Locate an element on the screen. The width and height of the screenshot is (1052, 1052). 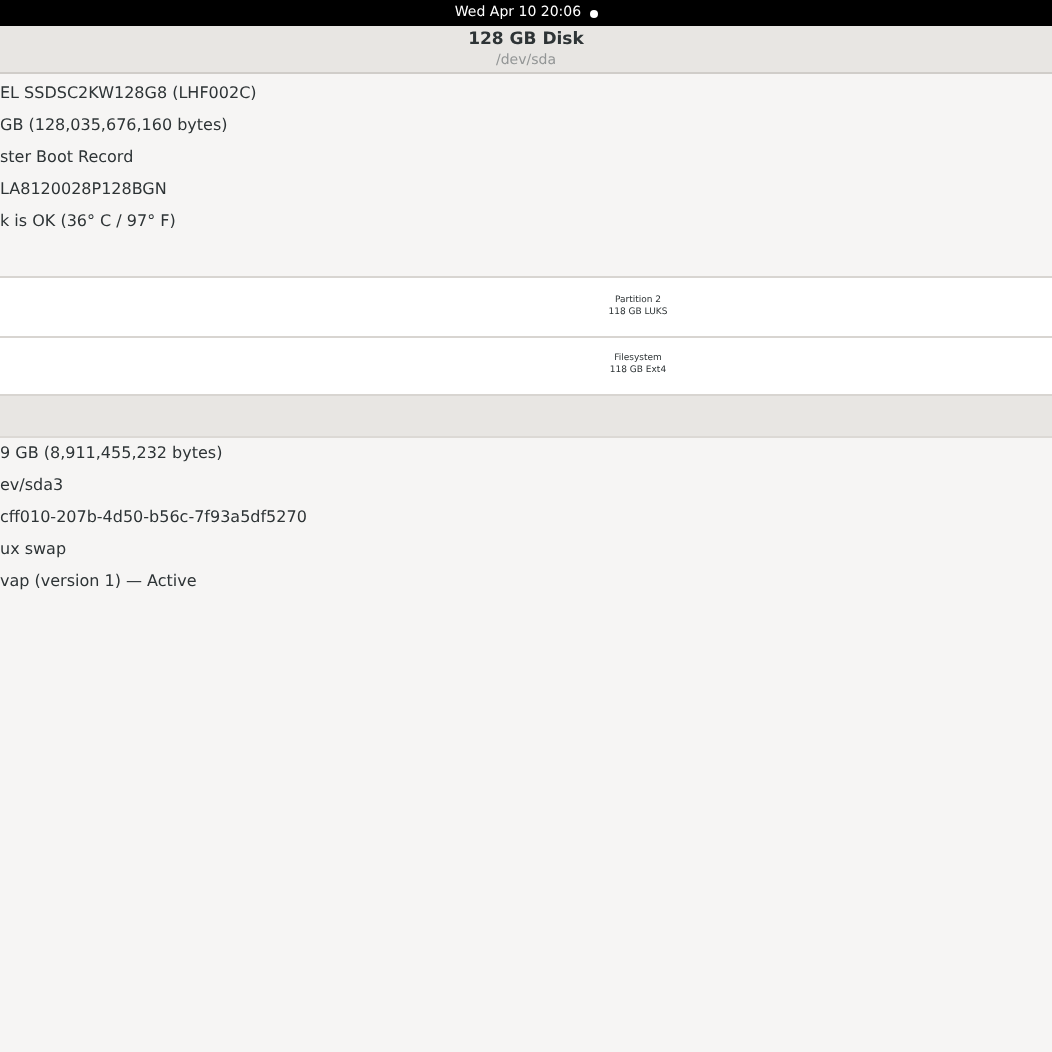
detail-value: ux swap is located at coordinates (34, 550).